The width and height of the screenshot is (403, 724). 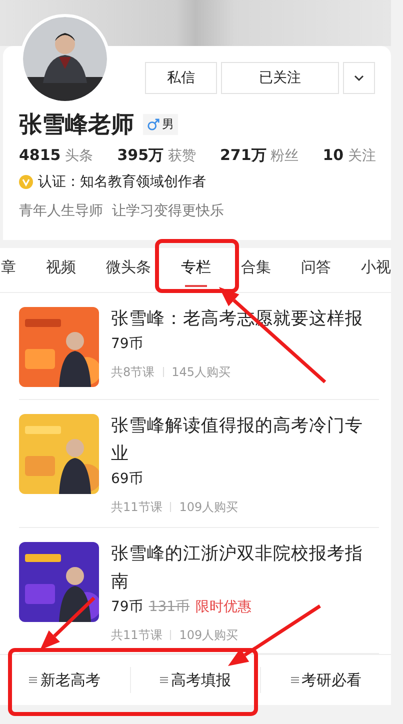 I want to click on tab: 小视, so click(x=368, y=270).